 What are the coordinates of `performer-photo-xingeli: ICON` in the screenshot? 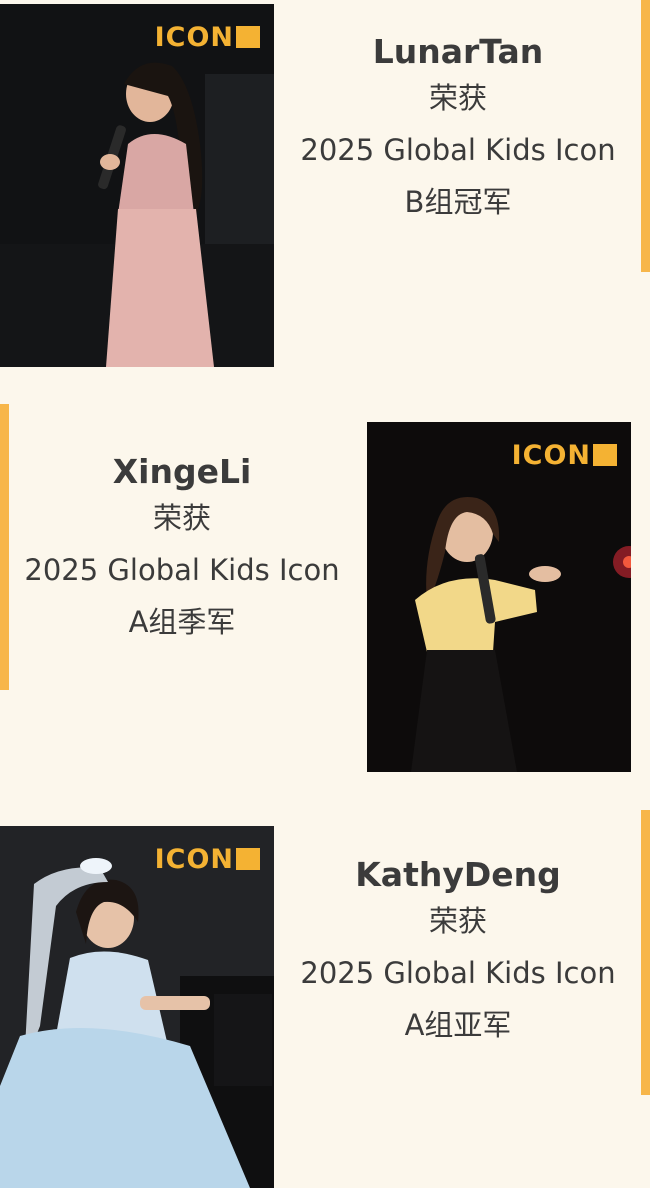 It's located at (499, 597).